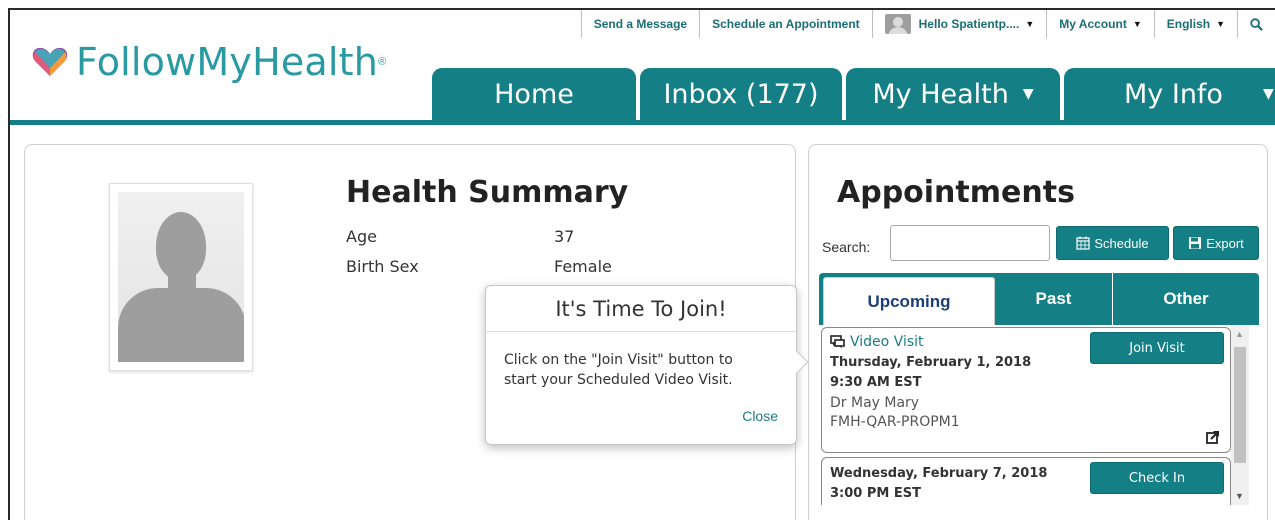 This screenshot has width=1275, height=520. Describe the element at coordinates (534, 94) in the screenshot. I see `tab-home: Home` at that location.